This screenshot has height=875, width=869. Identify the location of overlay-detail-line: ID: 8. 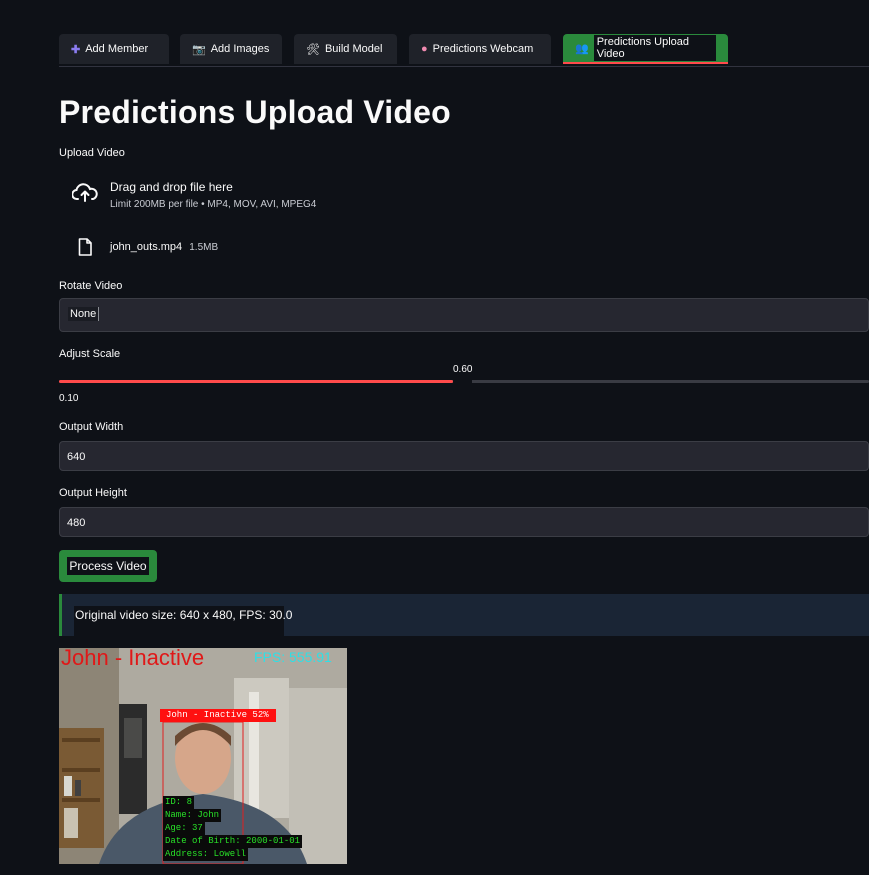
(179, 802).